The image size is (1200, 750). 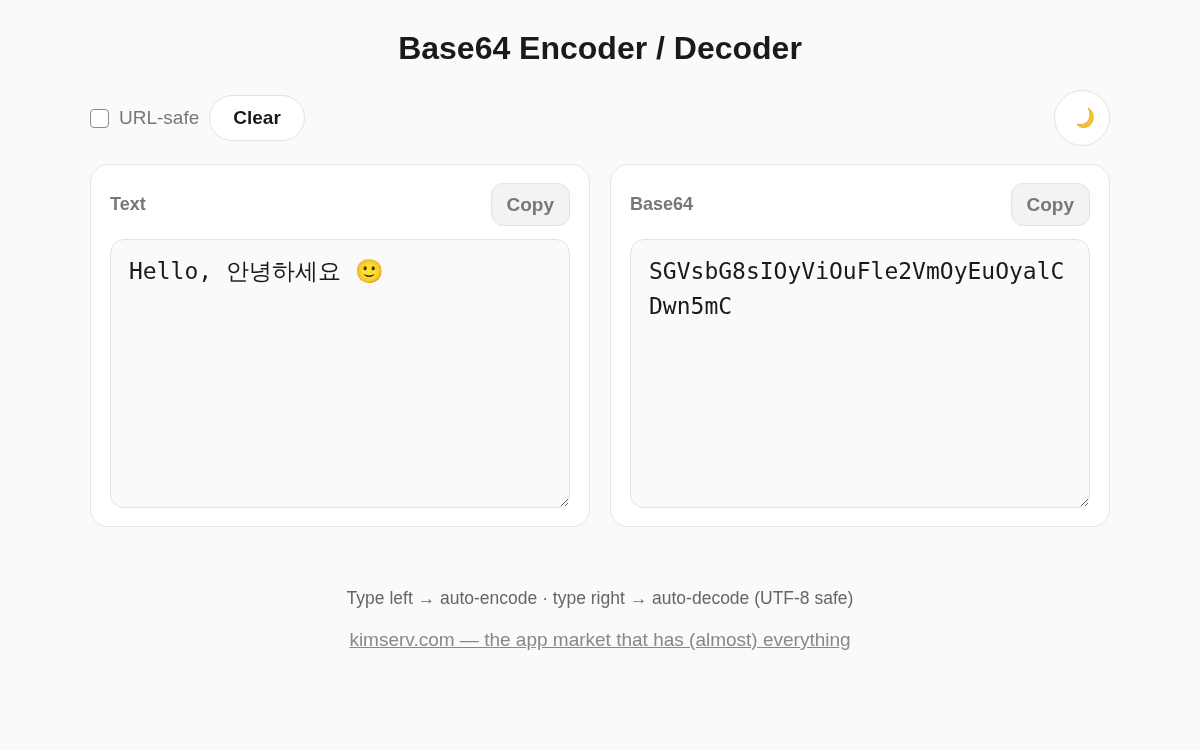 What do you see at coordinates (257, 118) in the screenshot?
I see `clear-button: Clear` at bounding box center [257, 118].